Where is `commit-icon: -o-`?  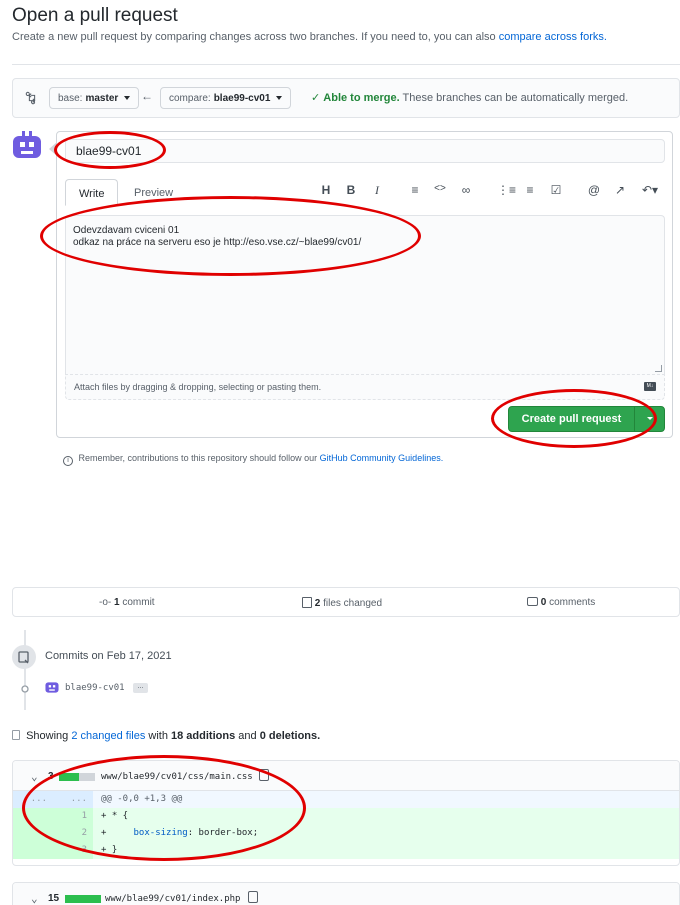 commit-icon: -o- is located at coordinates (105, 602).